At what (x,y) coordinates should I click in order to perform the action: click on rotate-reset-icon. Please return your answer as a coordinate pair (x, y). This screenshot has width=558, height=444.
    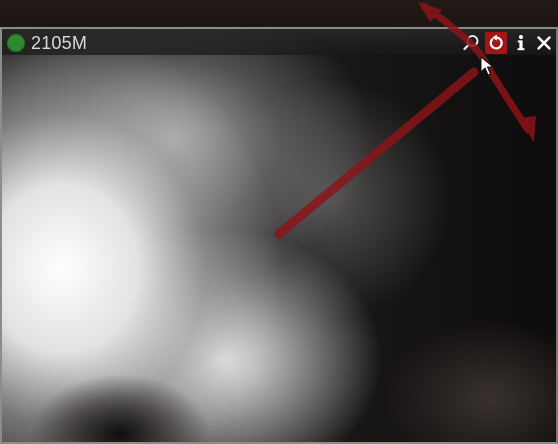
    Looking at the image, I should click on (496, 42).